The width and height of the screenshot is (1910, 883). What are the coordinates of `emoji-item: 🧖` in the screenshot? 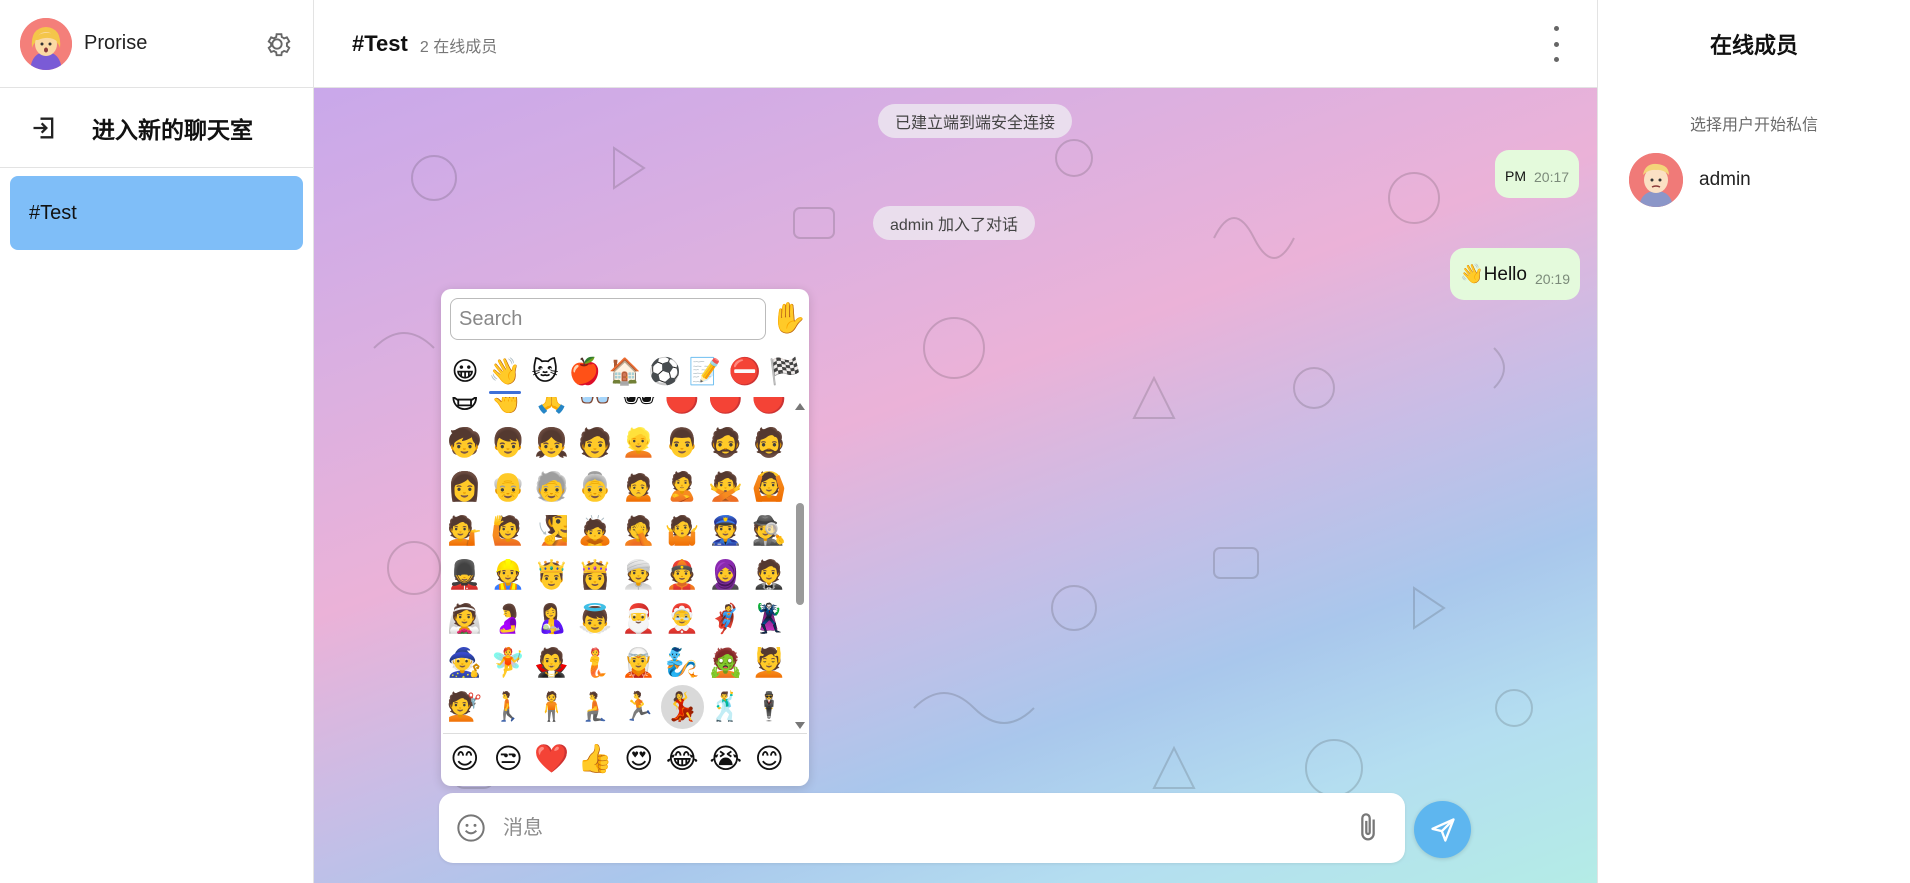 It's located at (509, 730).